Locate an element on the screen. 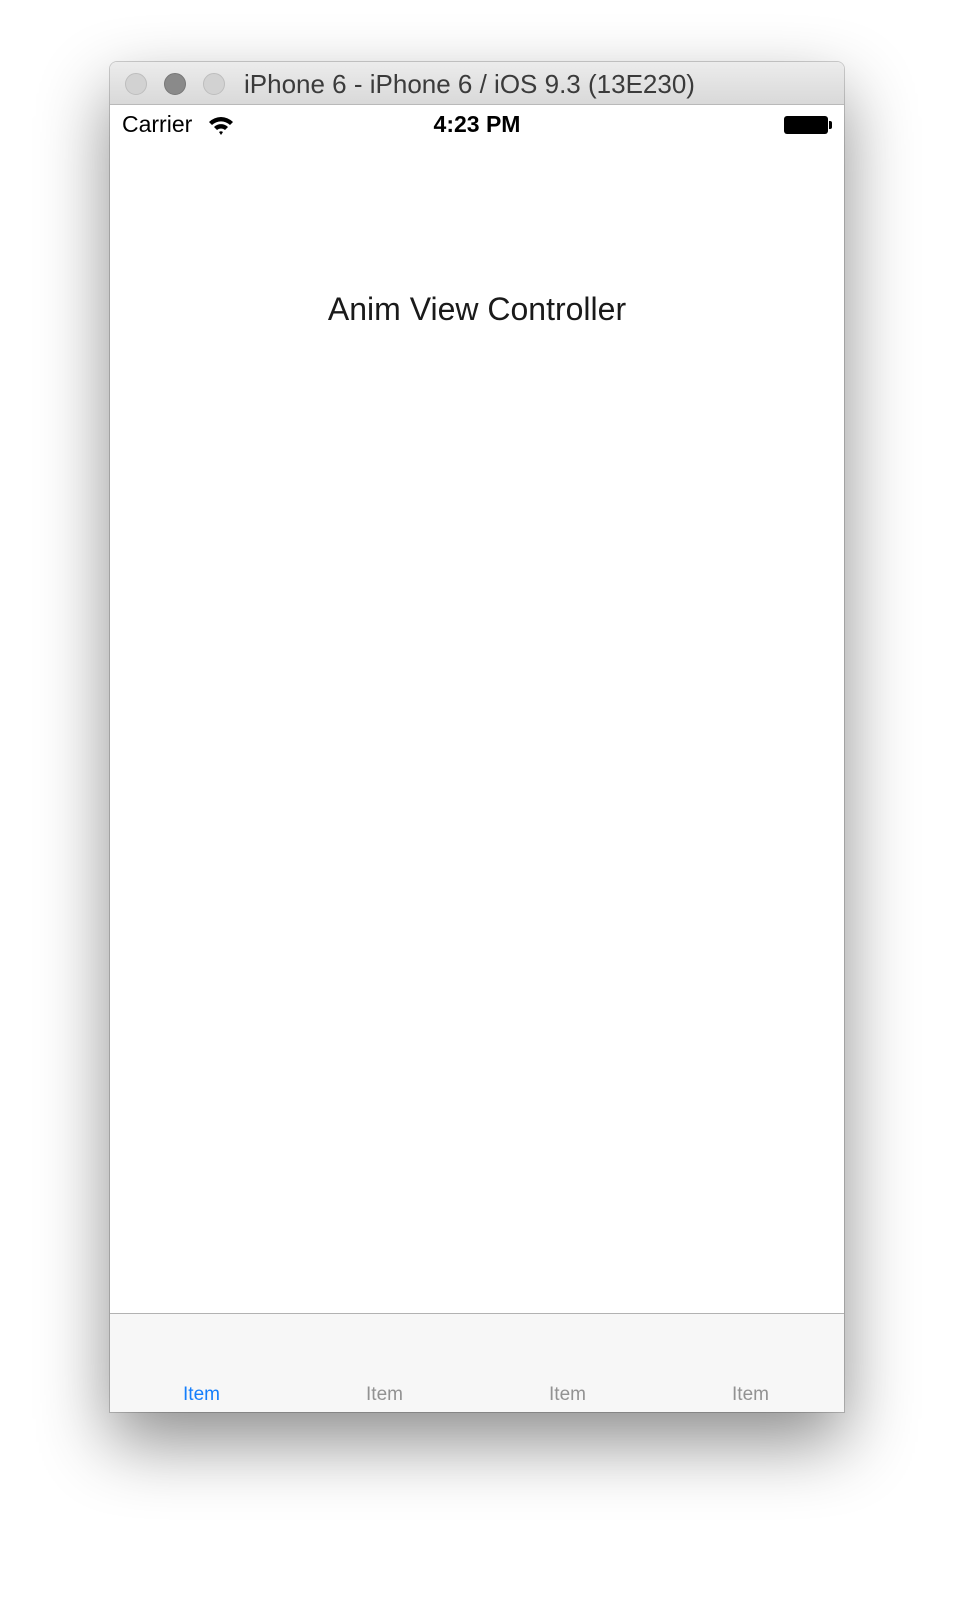 The width and height of the screenshot is (974, 1602). tab-item-3: Item is located at coordinates (567, 1395).